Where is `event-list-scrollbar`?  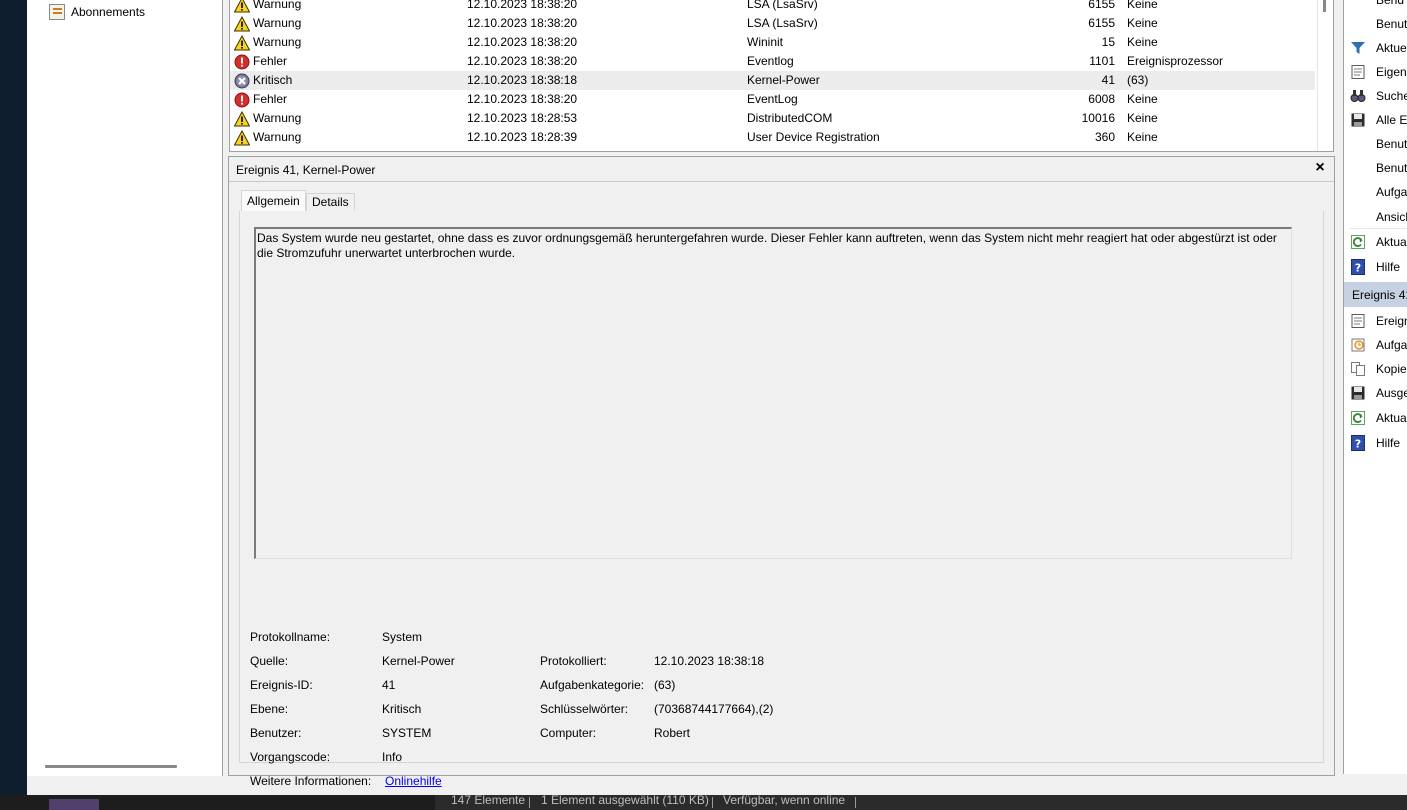 event-list-scrollbar is located at coordinates (1324, 75).